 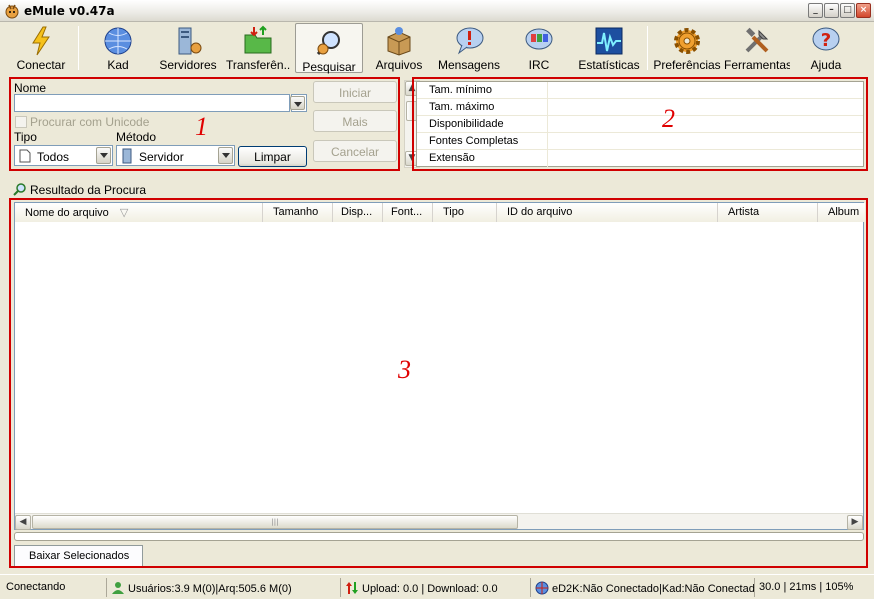 I want to click on toolbar-conectar-button: Conectar, so click(x=41, y=48).